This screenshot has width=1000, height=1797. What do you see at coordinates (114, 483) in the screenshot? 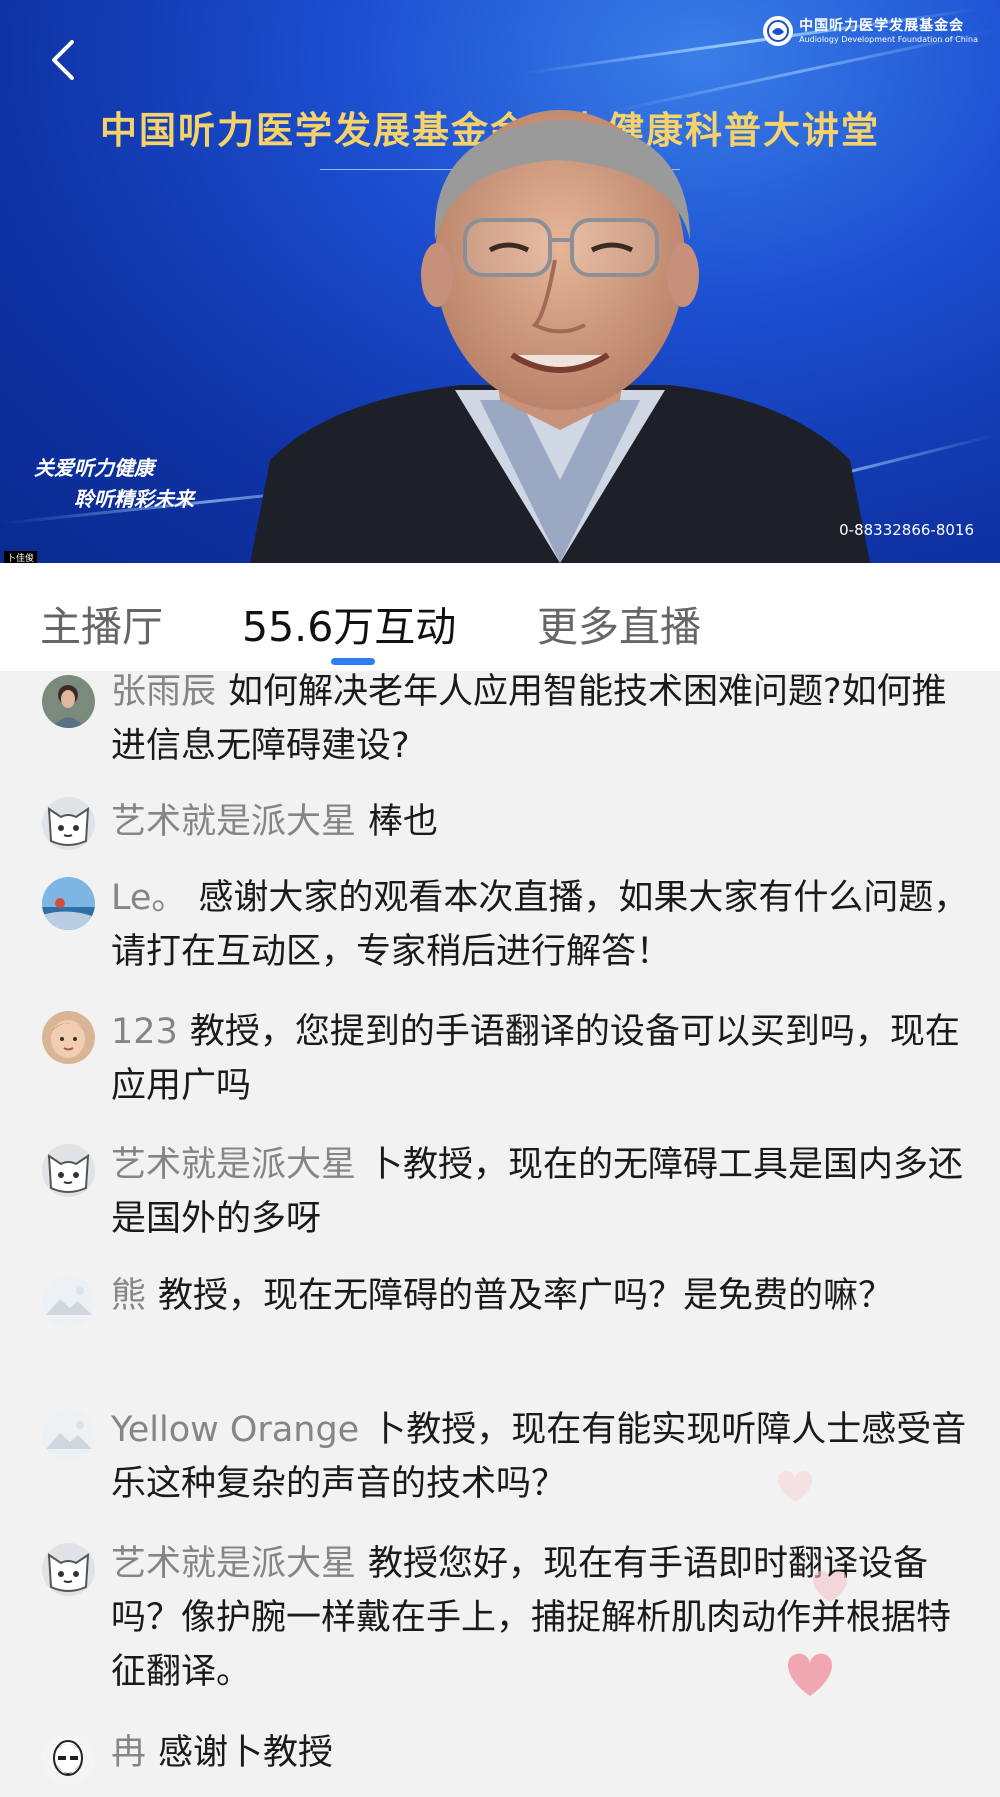
I see `slogan: 关爱听力健康 聆听精彩未来` at bounding box center [114, 483].